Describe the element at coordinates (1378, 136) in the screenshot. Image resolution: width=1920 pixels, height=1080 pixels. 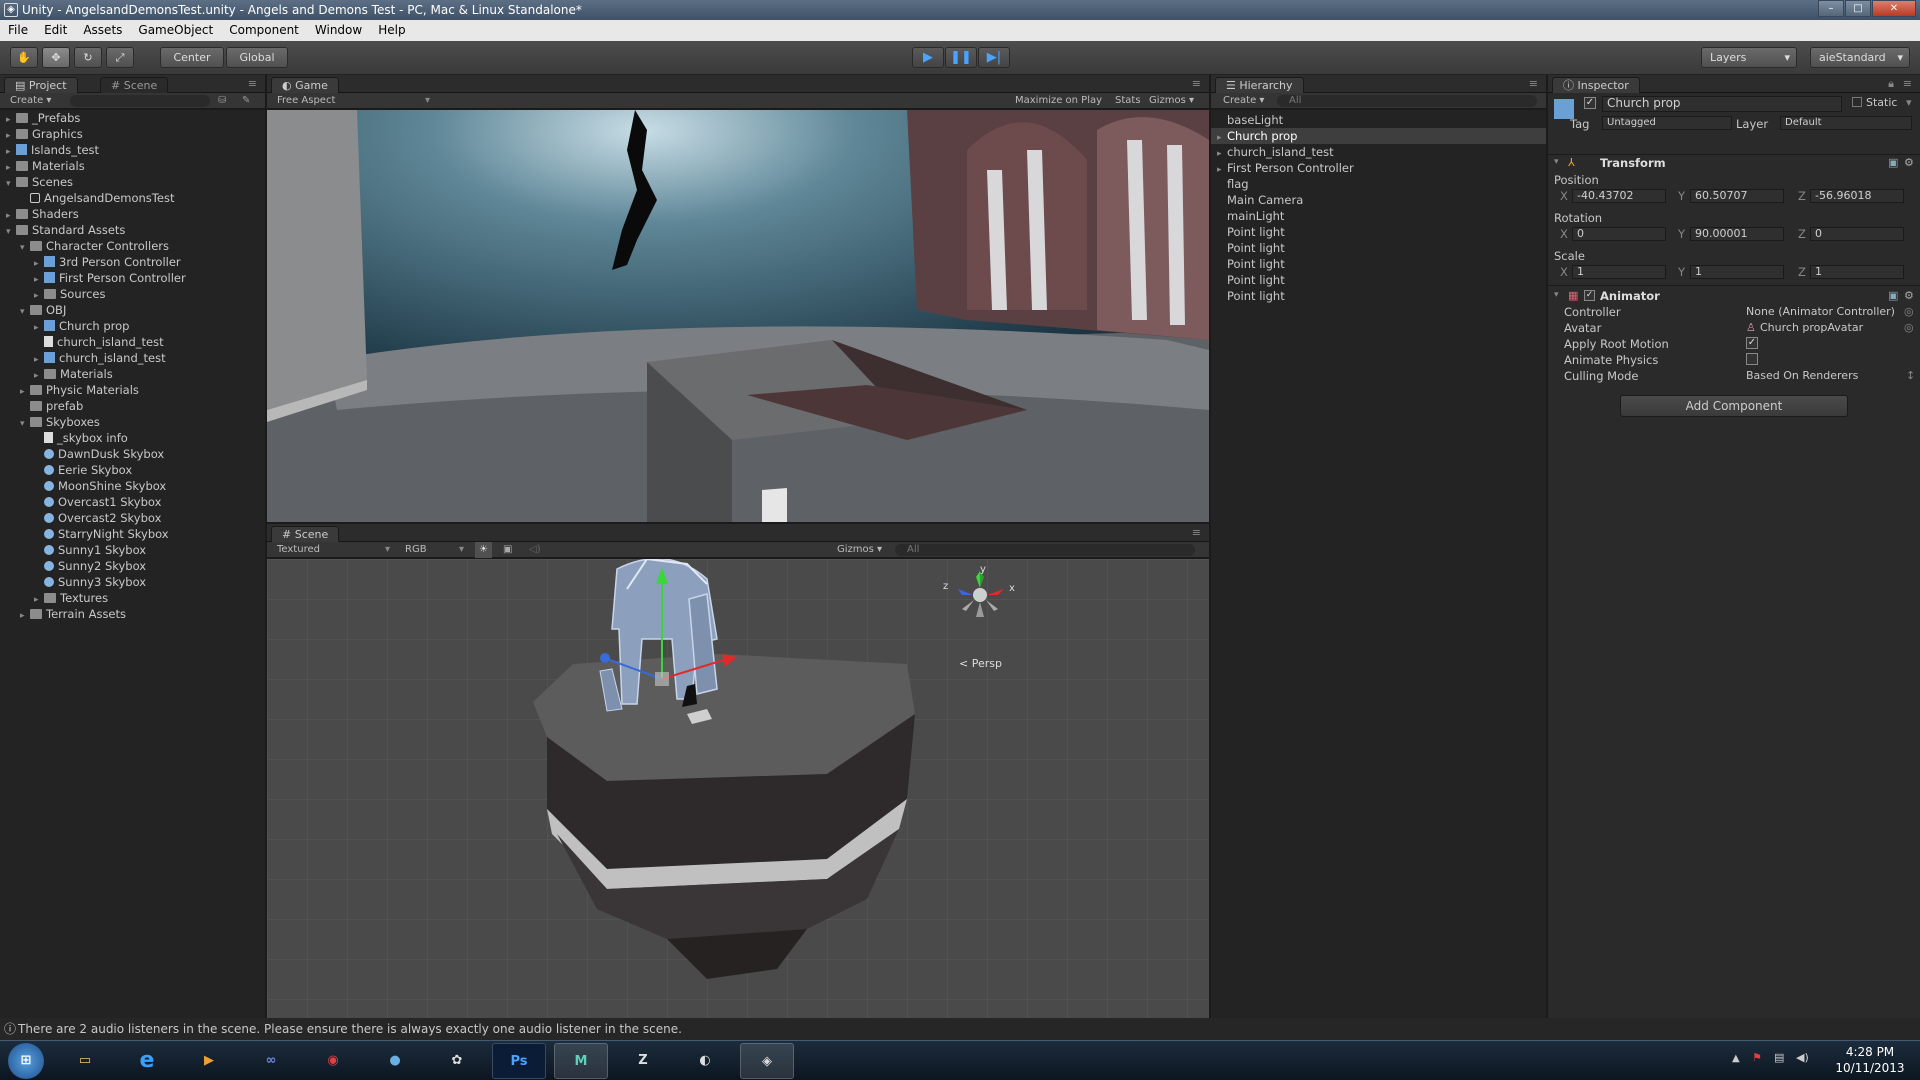
I see `hierarchy-item: ▸ Church prop` at that location.